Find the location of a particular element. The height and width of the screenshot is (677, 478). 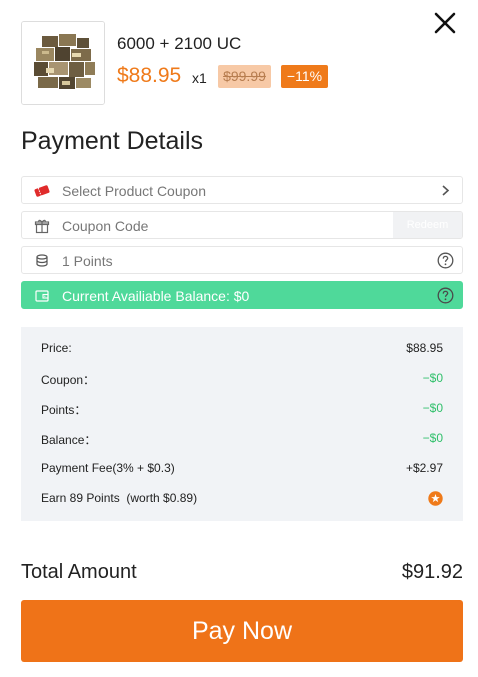

section-title: Payment Details is located at coordinates (112, 141).